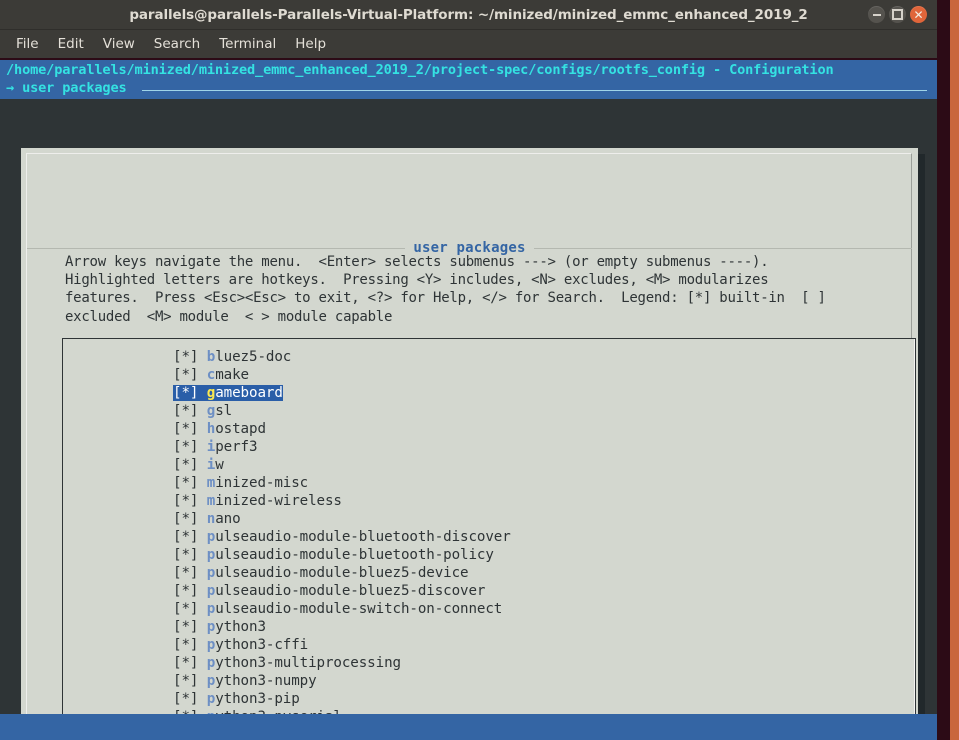 The image size is (959, 740). I want to click on minimize-button, so click(876, 14).